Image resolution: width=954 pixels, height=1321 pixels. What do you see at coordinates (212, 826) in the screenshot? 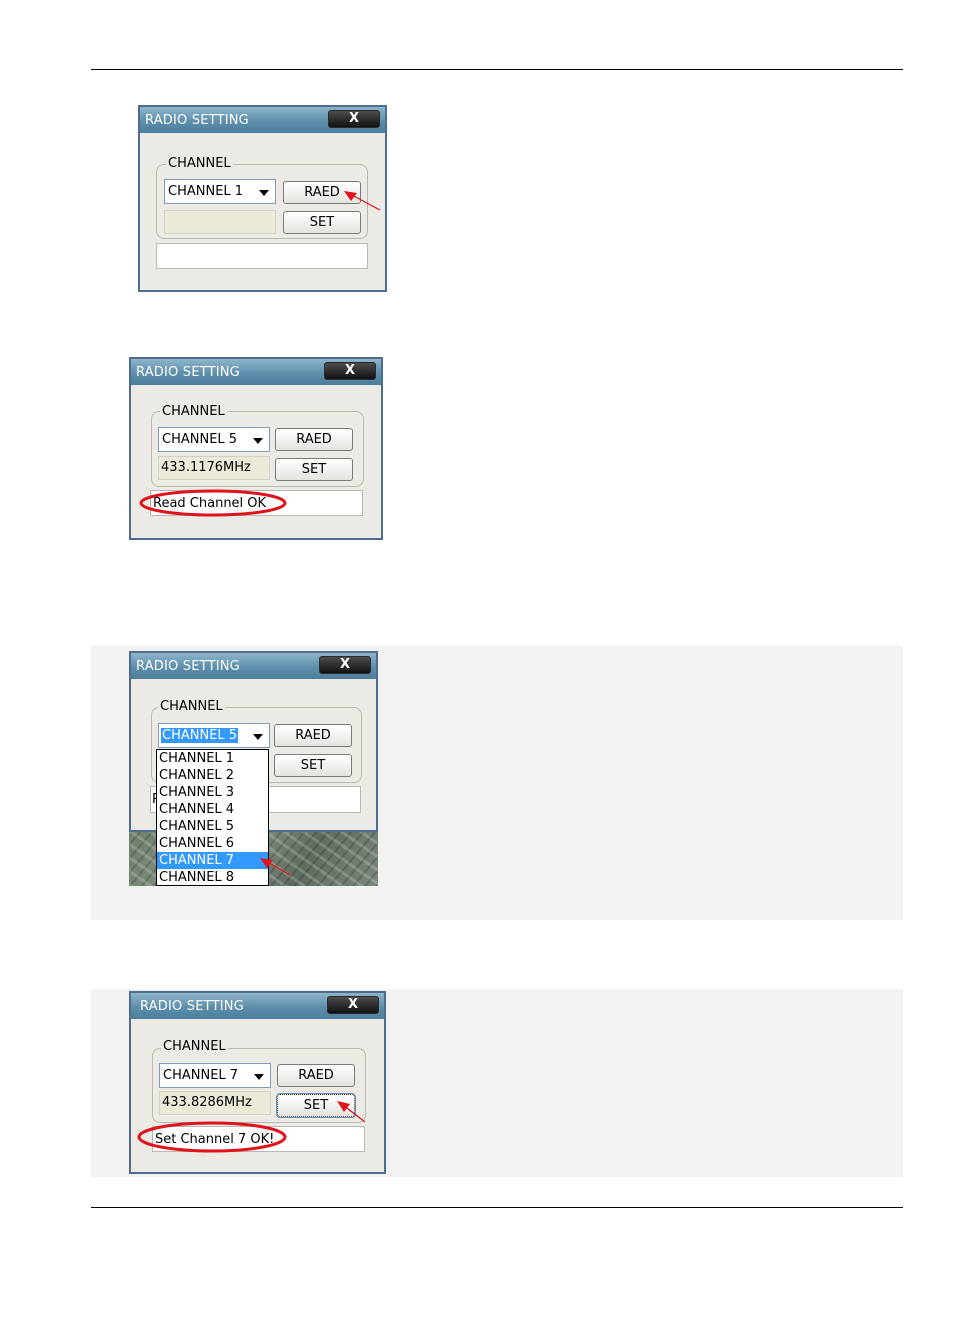
I see `dropdown-option: CHANNEL 5` at bounding box center [212, 826].